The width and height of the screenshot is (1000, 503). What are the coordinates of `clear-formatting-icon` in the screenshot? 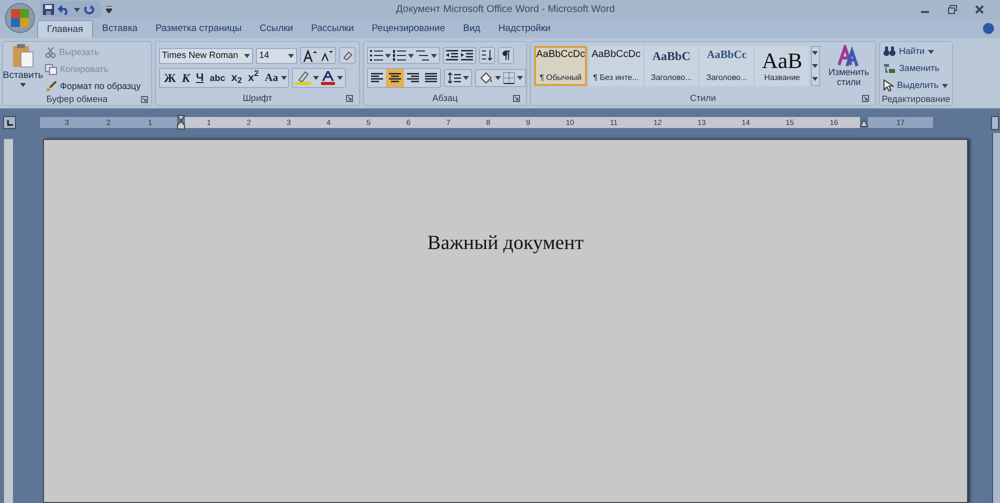 It's located at (347, 55).